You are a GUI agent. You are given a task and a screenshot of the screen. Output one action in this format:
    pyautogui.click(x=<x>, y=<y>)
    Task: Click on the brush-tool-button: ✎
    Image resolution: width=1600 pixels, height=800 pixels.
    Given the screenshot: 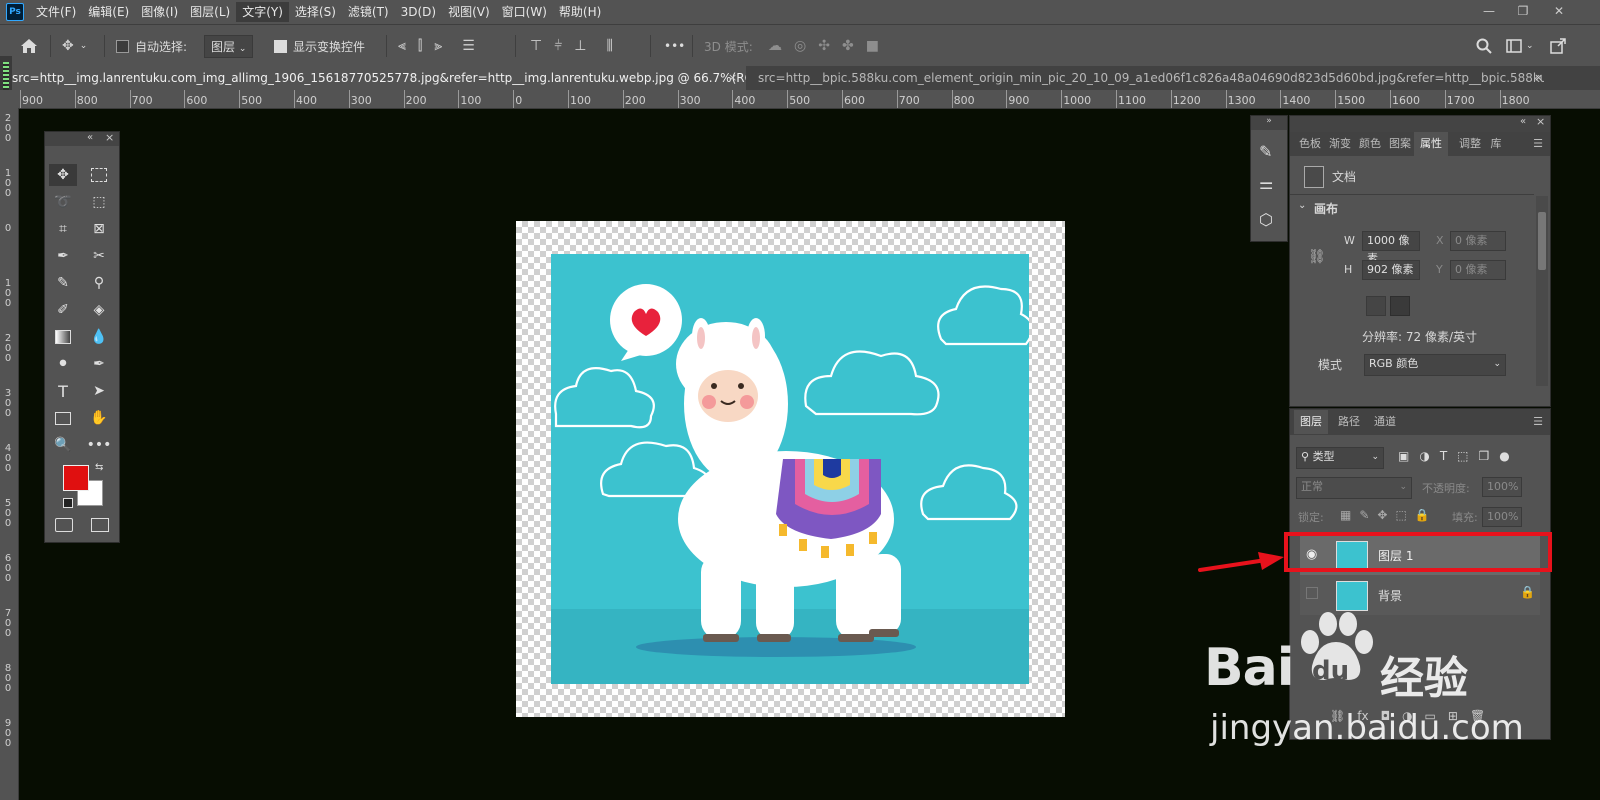 What is the action you would take?
    pyautogui.click(x=63, y=283)
    